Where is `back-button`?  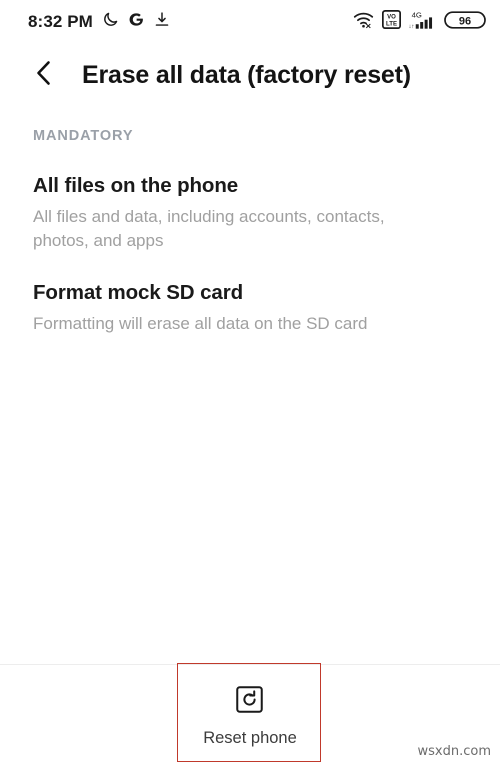 back-button is located at coordinates (44, 75).